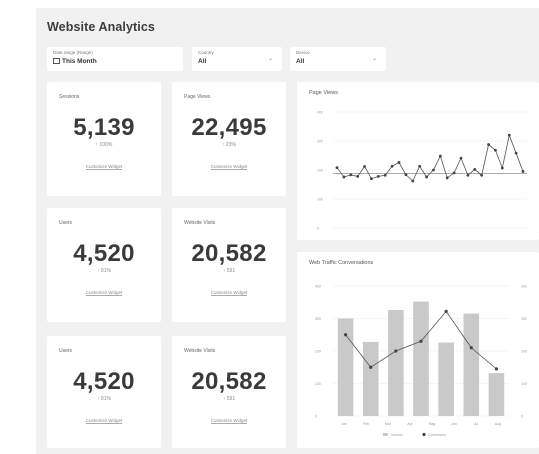  I want to click on x-tick-label: Aug, so click(498, 424).